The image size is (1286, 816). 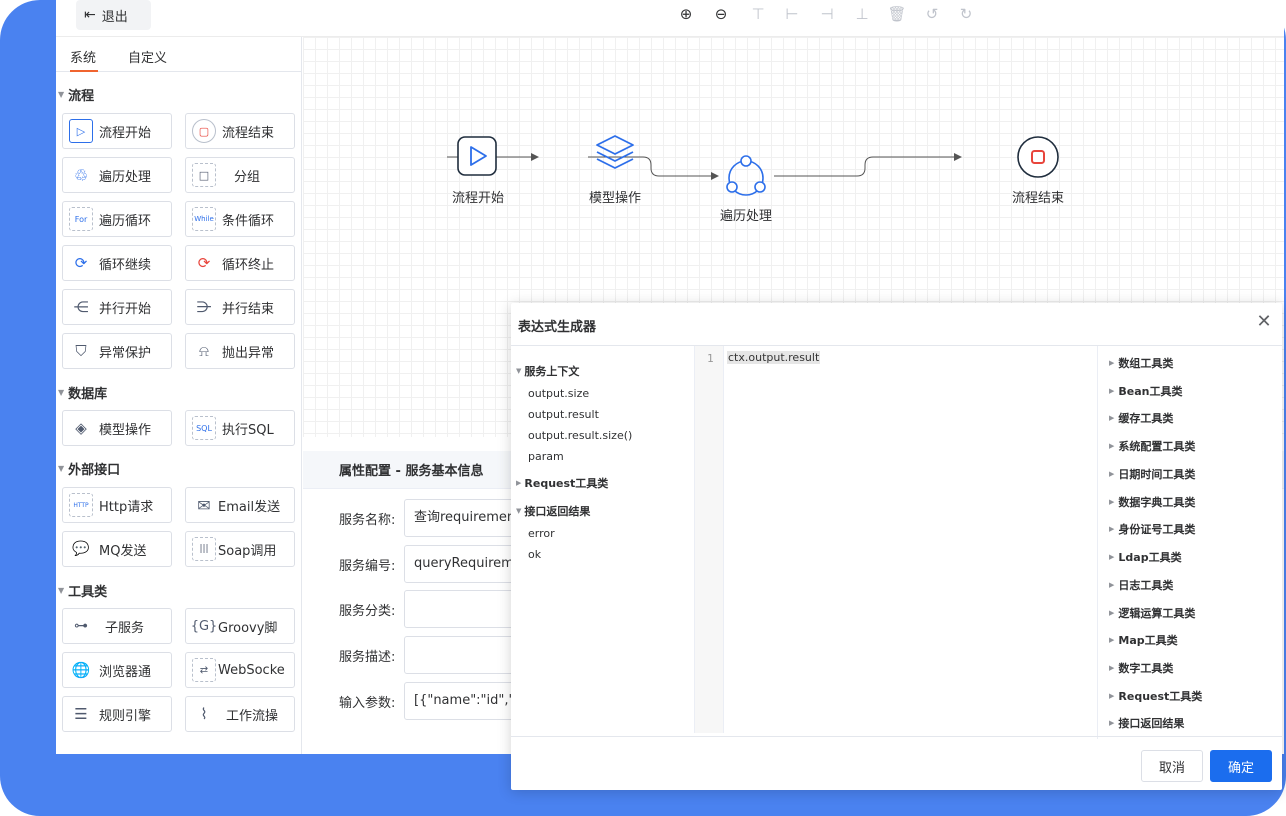 What do you see at coordinates (117, 175) in the screenshot?
I see `component-traverse: ♲ 遍历处理` at bounding box center [117, 175].